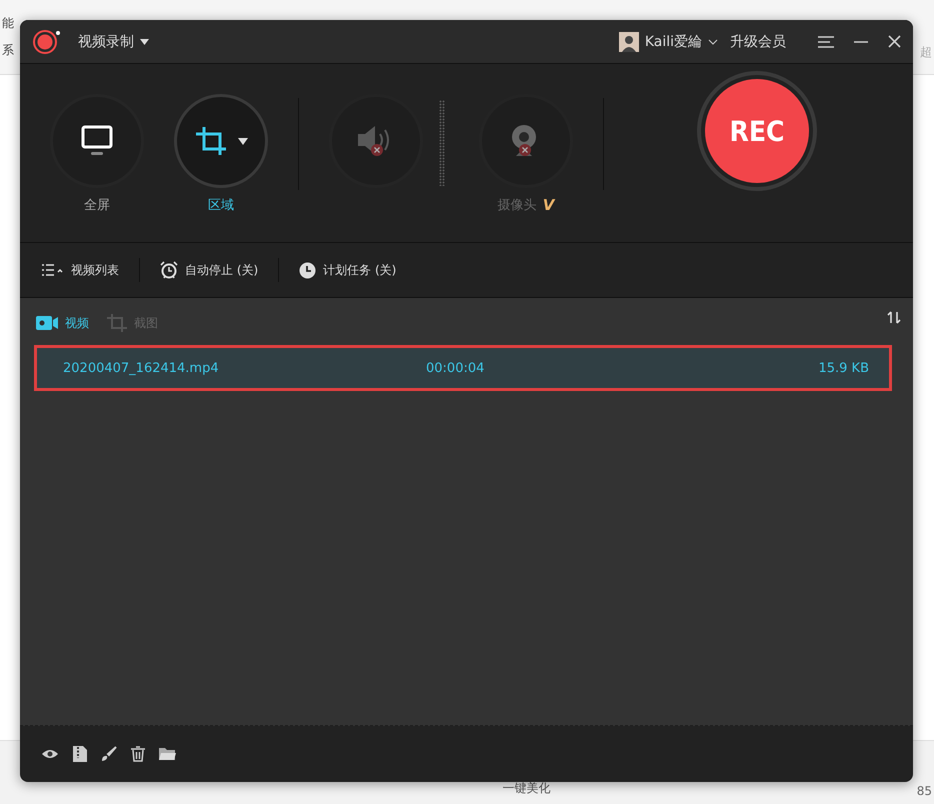  I want to click on record-logo-icon, so click(47, 41).